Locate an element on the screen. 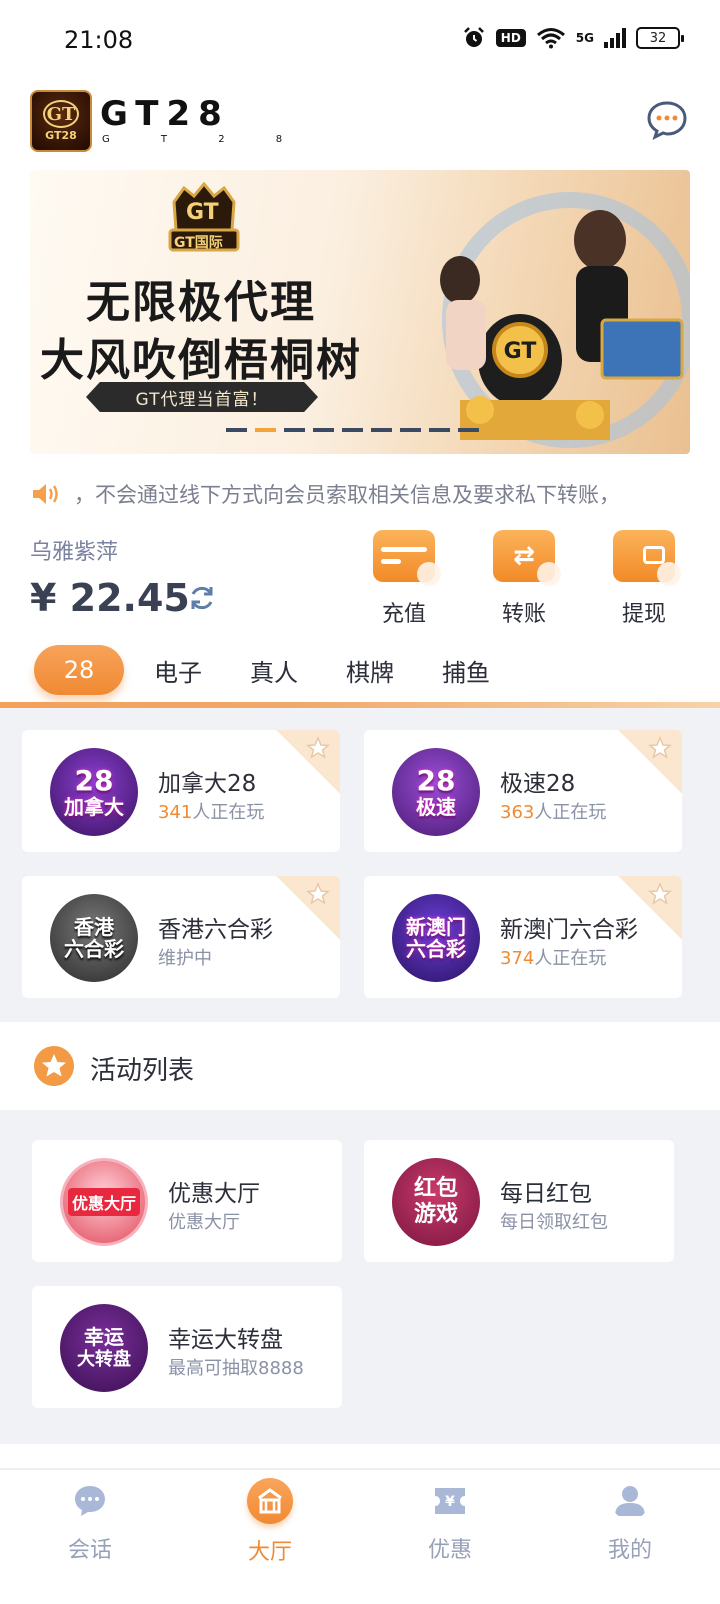 The image size is (720, 1604). nav-chat: 会话 is located at coordinates (90, 1537).